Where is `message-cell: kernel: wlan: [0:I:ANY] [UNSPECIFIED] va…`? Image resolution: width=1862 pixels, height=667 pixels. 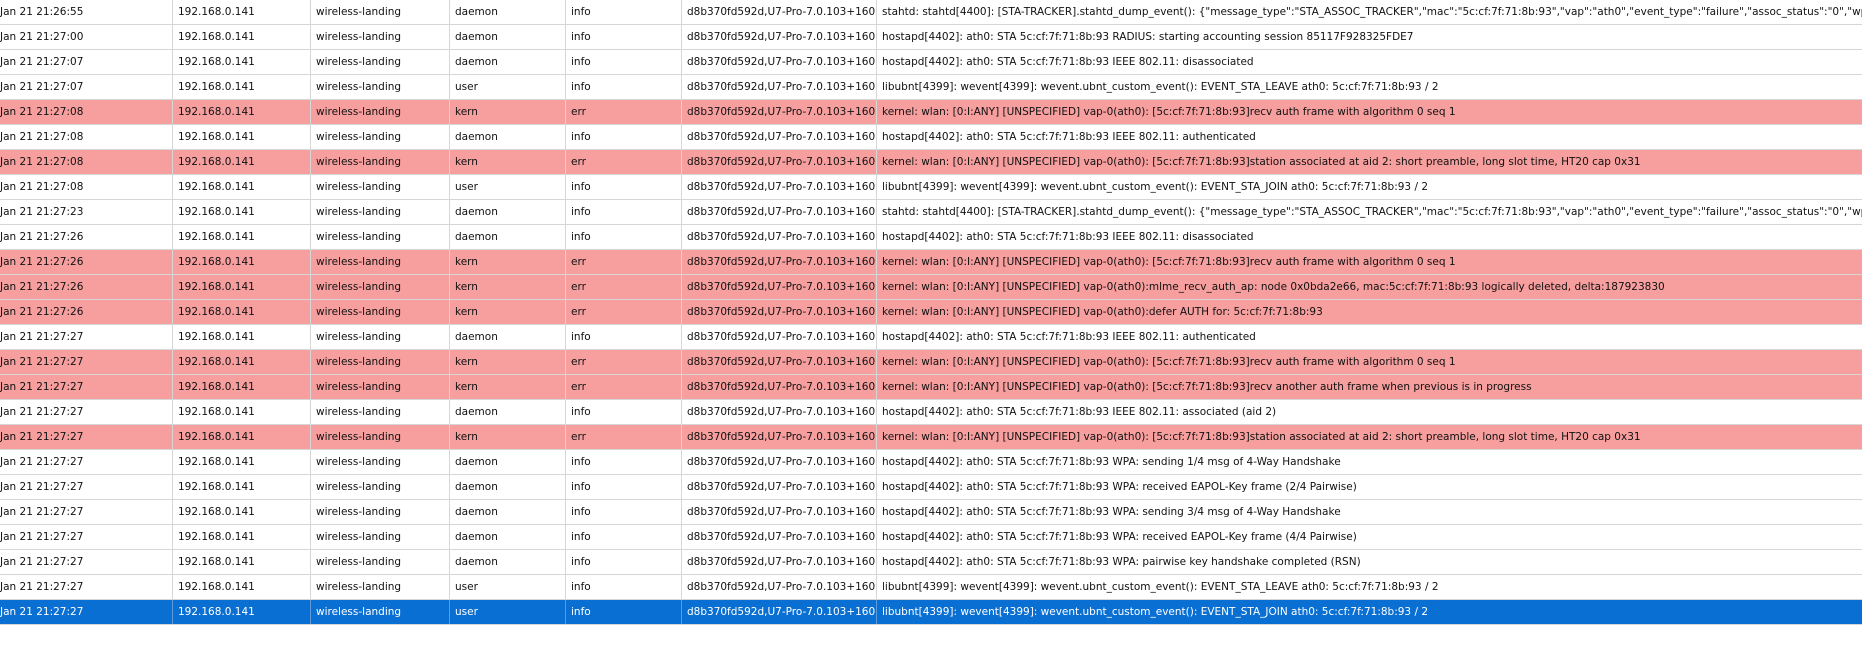 message-cell: kernel: wlan: [0:I:ANY] [UNSPECIFIED] va… is located at coordinates (1169, 112).